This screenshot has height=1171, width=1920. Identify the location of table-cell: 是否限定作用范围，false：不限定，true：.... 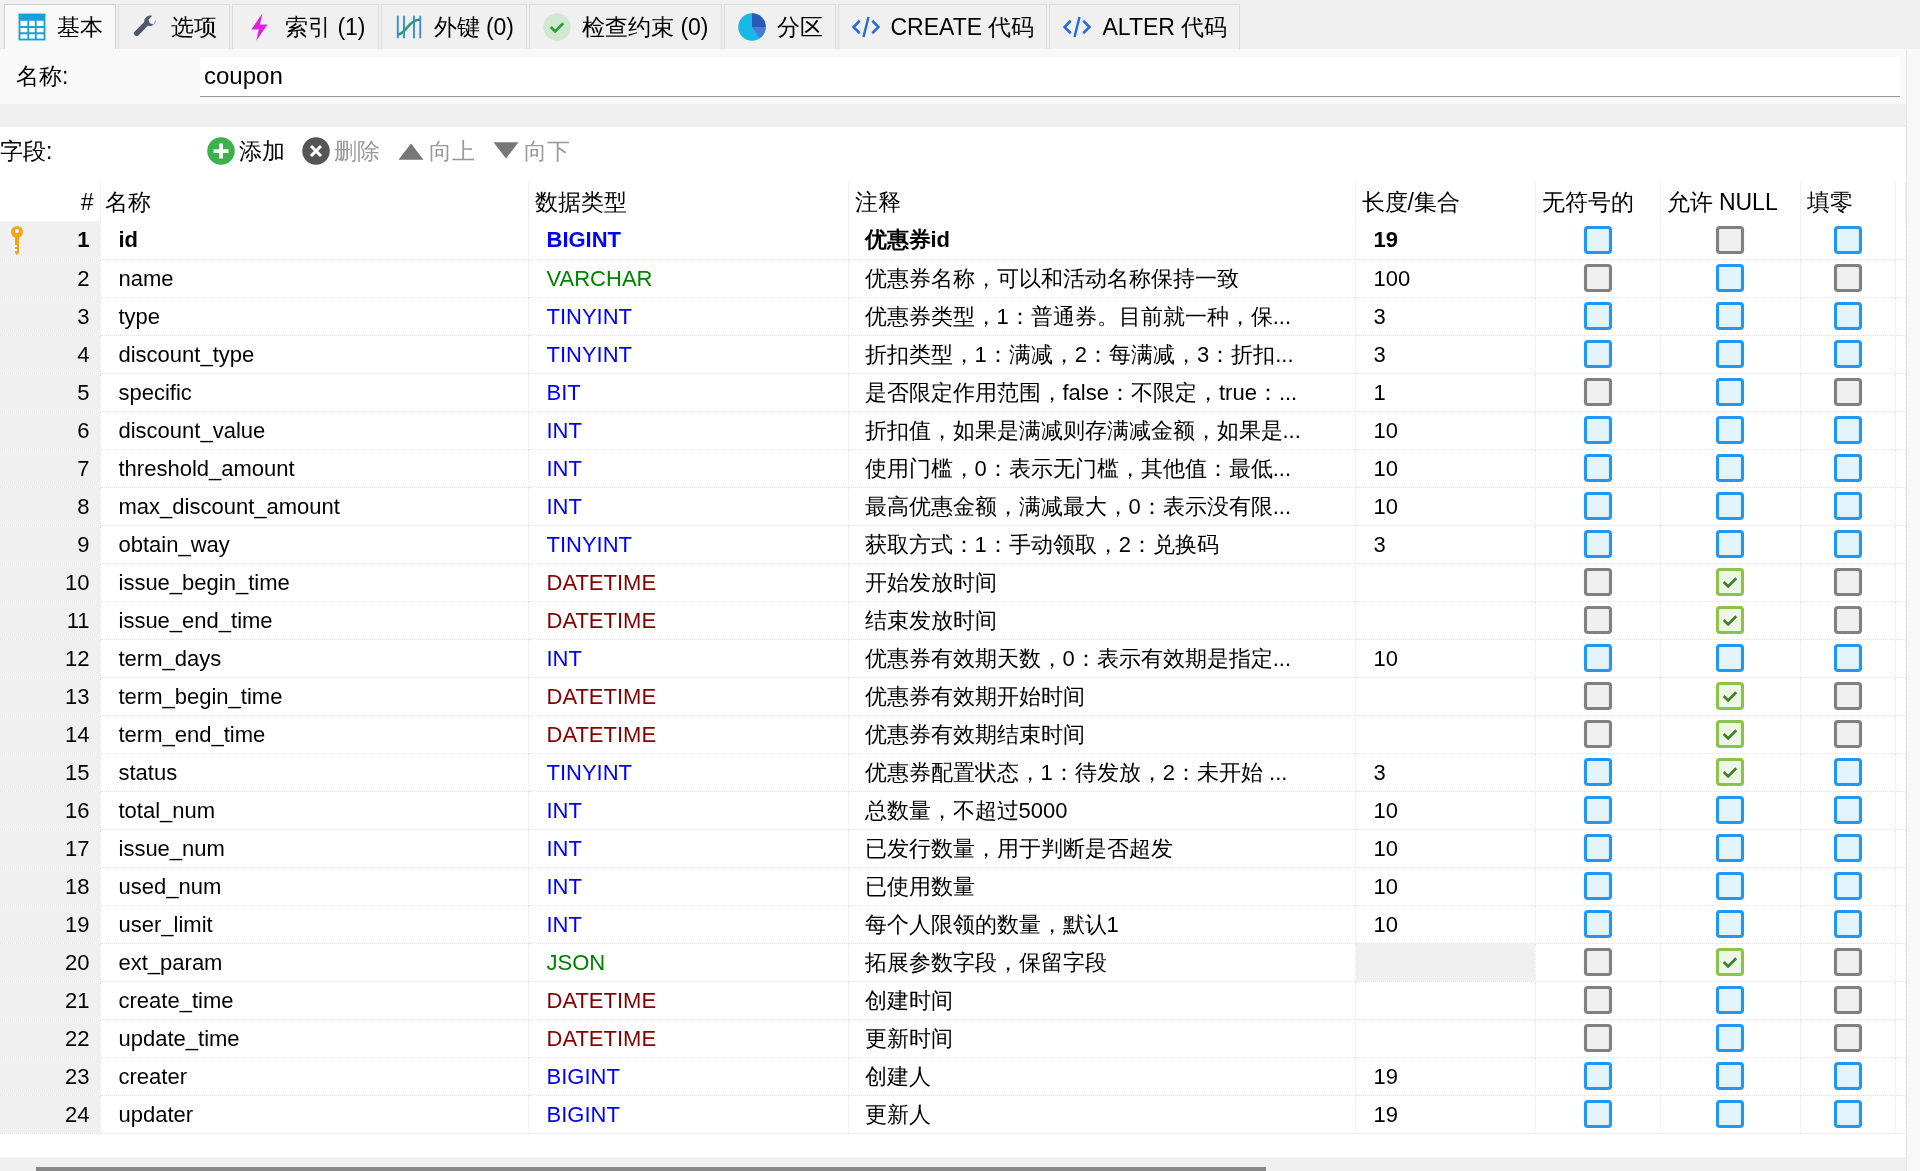
(1101, 392).